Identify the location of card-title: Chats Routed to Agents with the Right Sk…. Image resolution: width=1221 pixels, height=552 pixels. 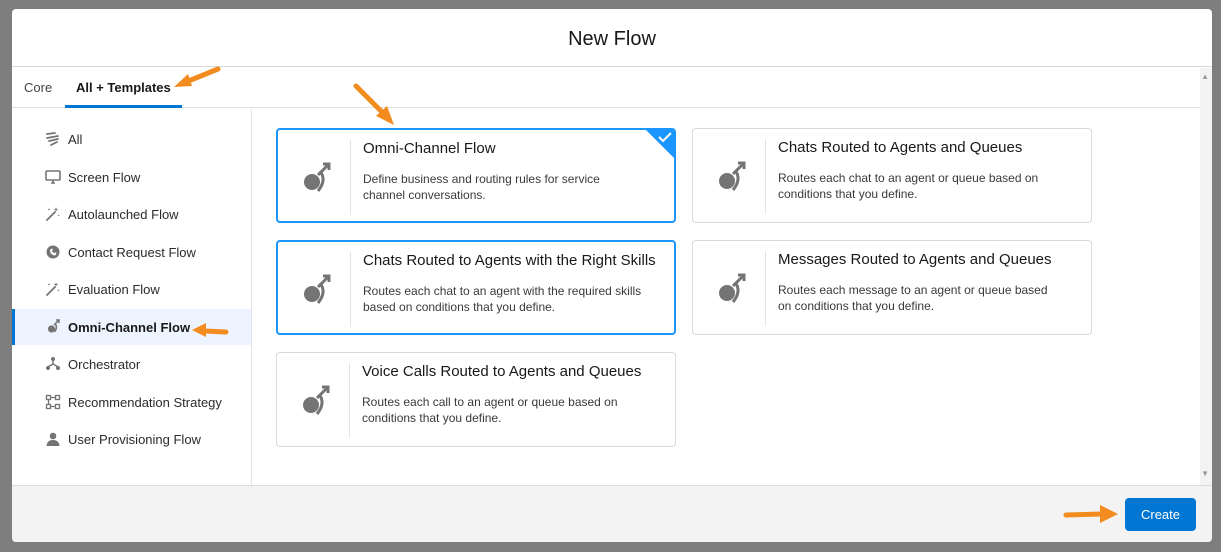
(509, 260).